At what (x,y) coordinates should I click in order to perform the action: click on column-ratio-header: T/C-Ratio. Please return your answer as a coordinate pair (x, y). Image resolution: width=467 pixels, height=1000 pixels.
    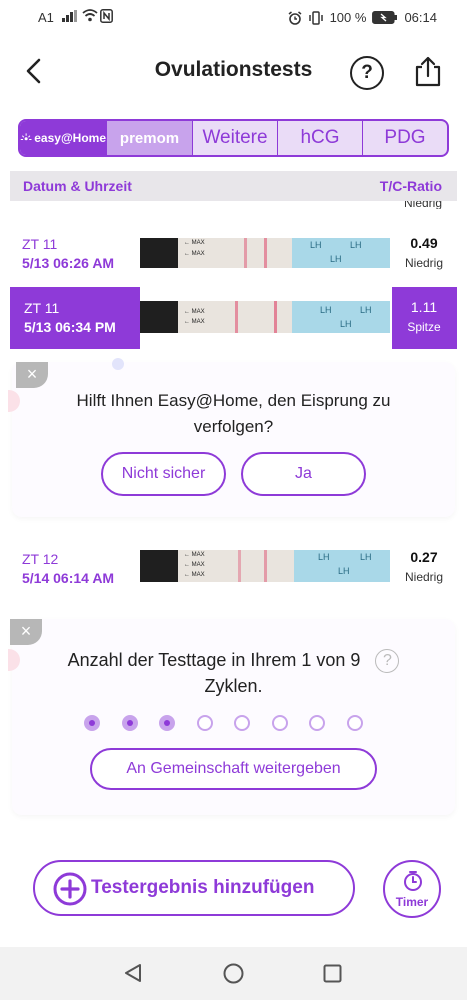
    Looking at the image, I should click on (410, 186).